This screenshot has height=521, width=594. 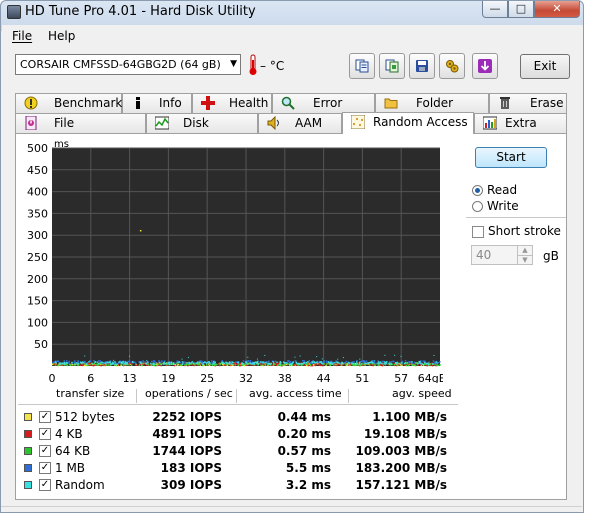 What do you see at coordinates (420, 122) in the screenshot?
I see `tab-label: Random Access` at bounding box center [420, 122].